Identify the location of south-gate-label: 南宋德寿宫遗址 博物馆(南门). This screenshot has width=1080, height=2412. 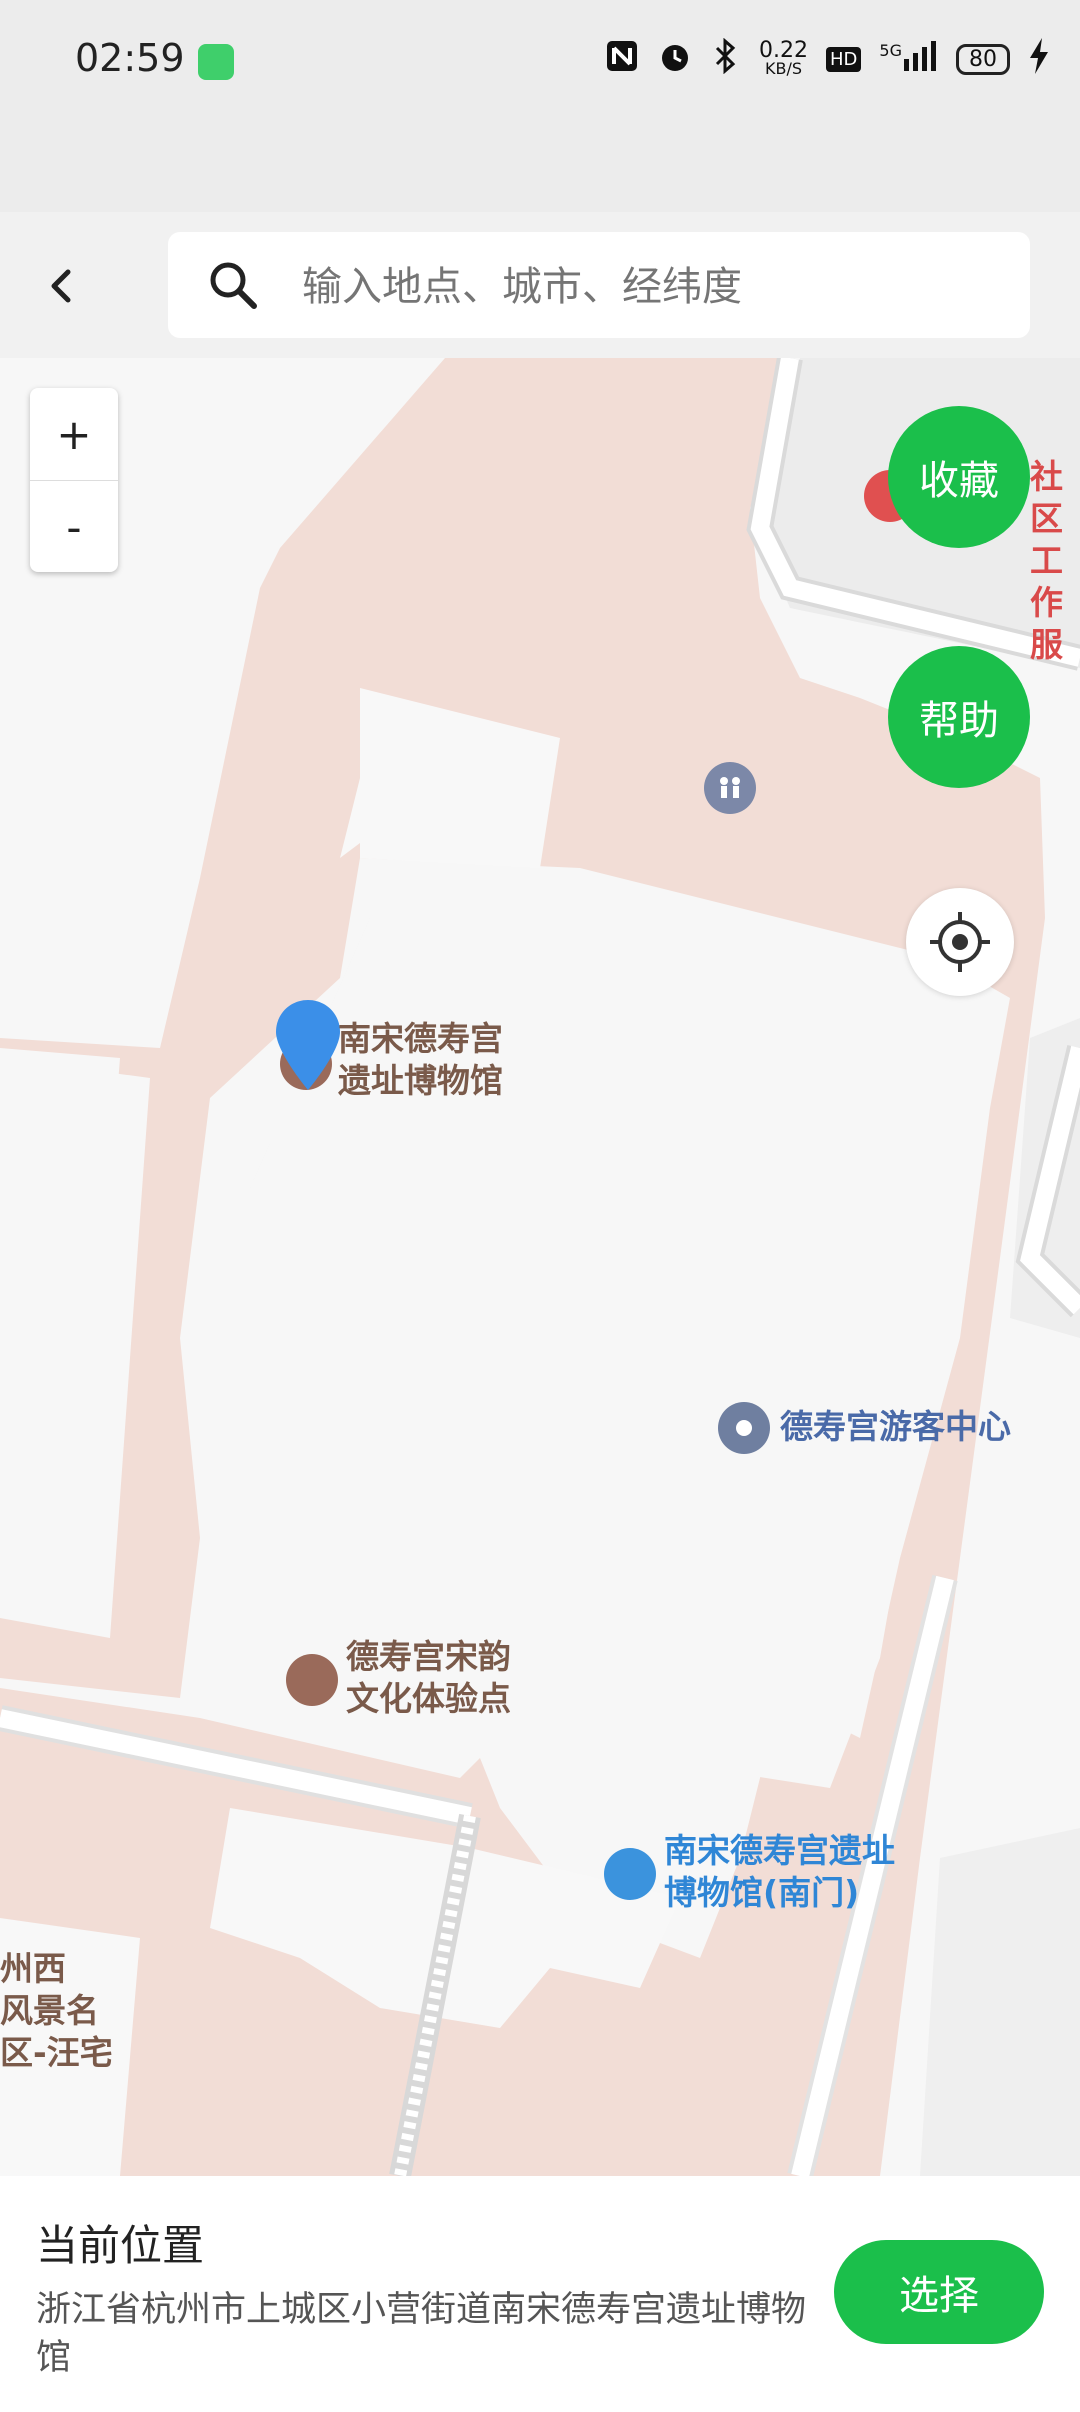
(779, 1871).